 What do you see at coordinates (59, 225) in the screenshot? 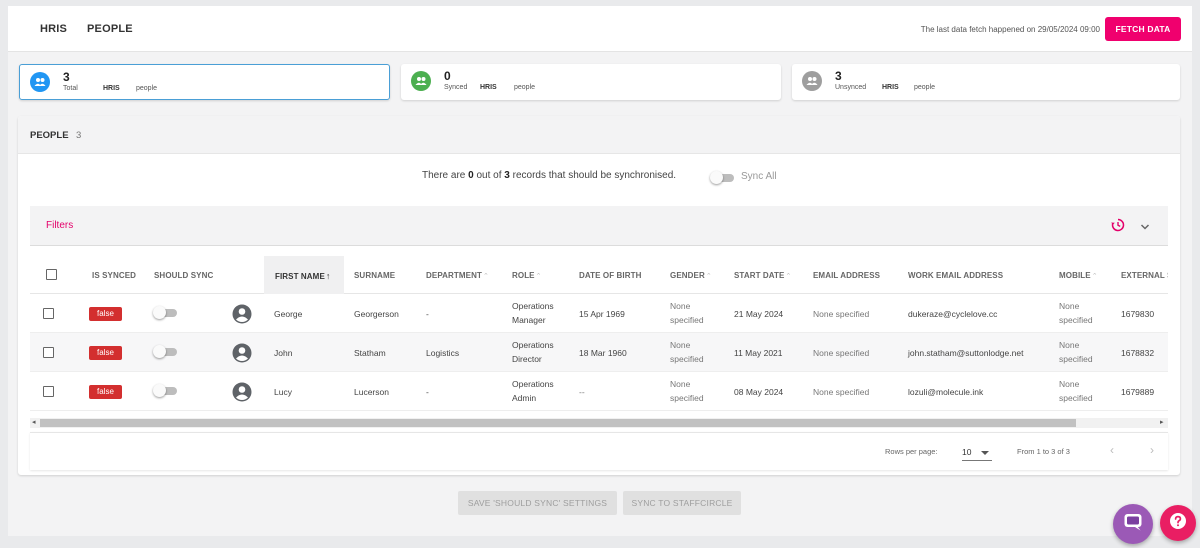
I see `filters-label: Filters` at bounding box center [59, 225].